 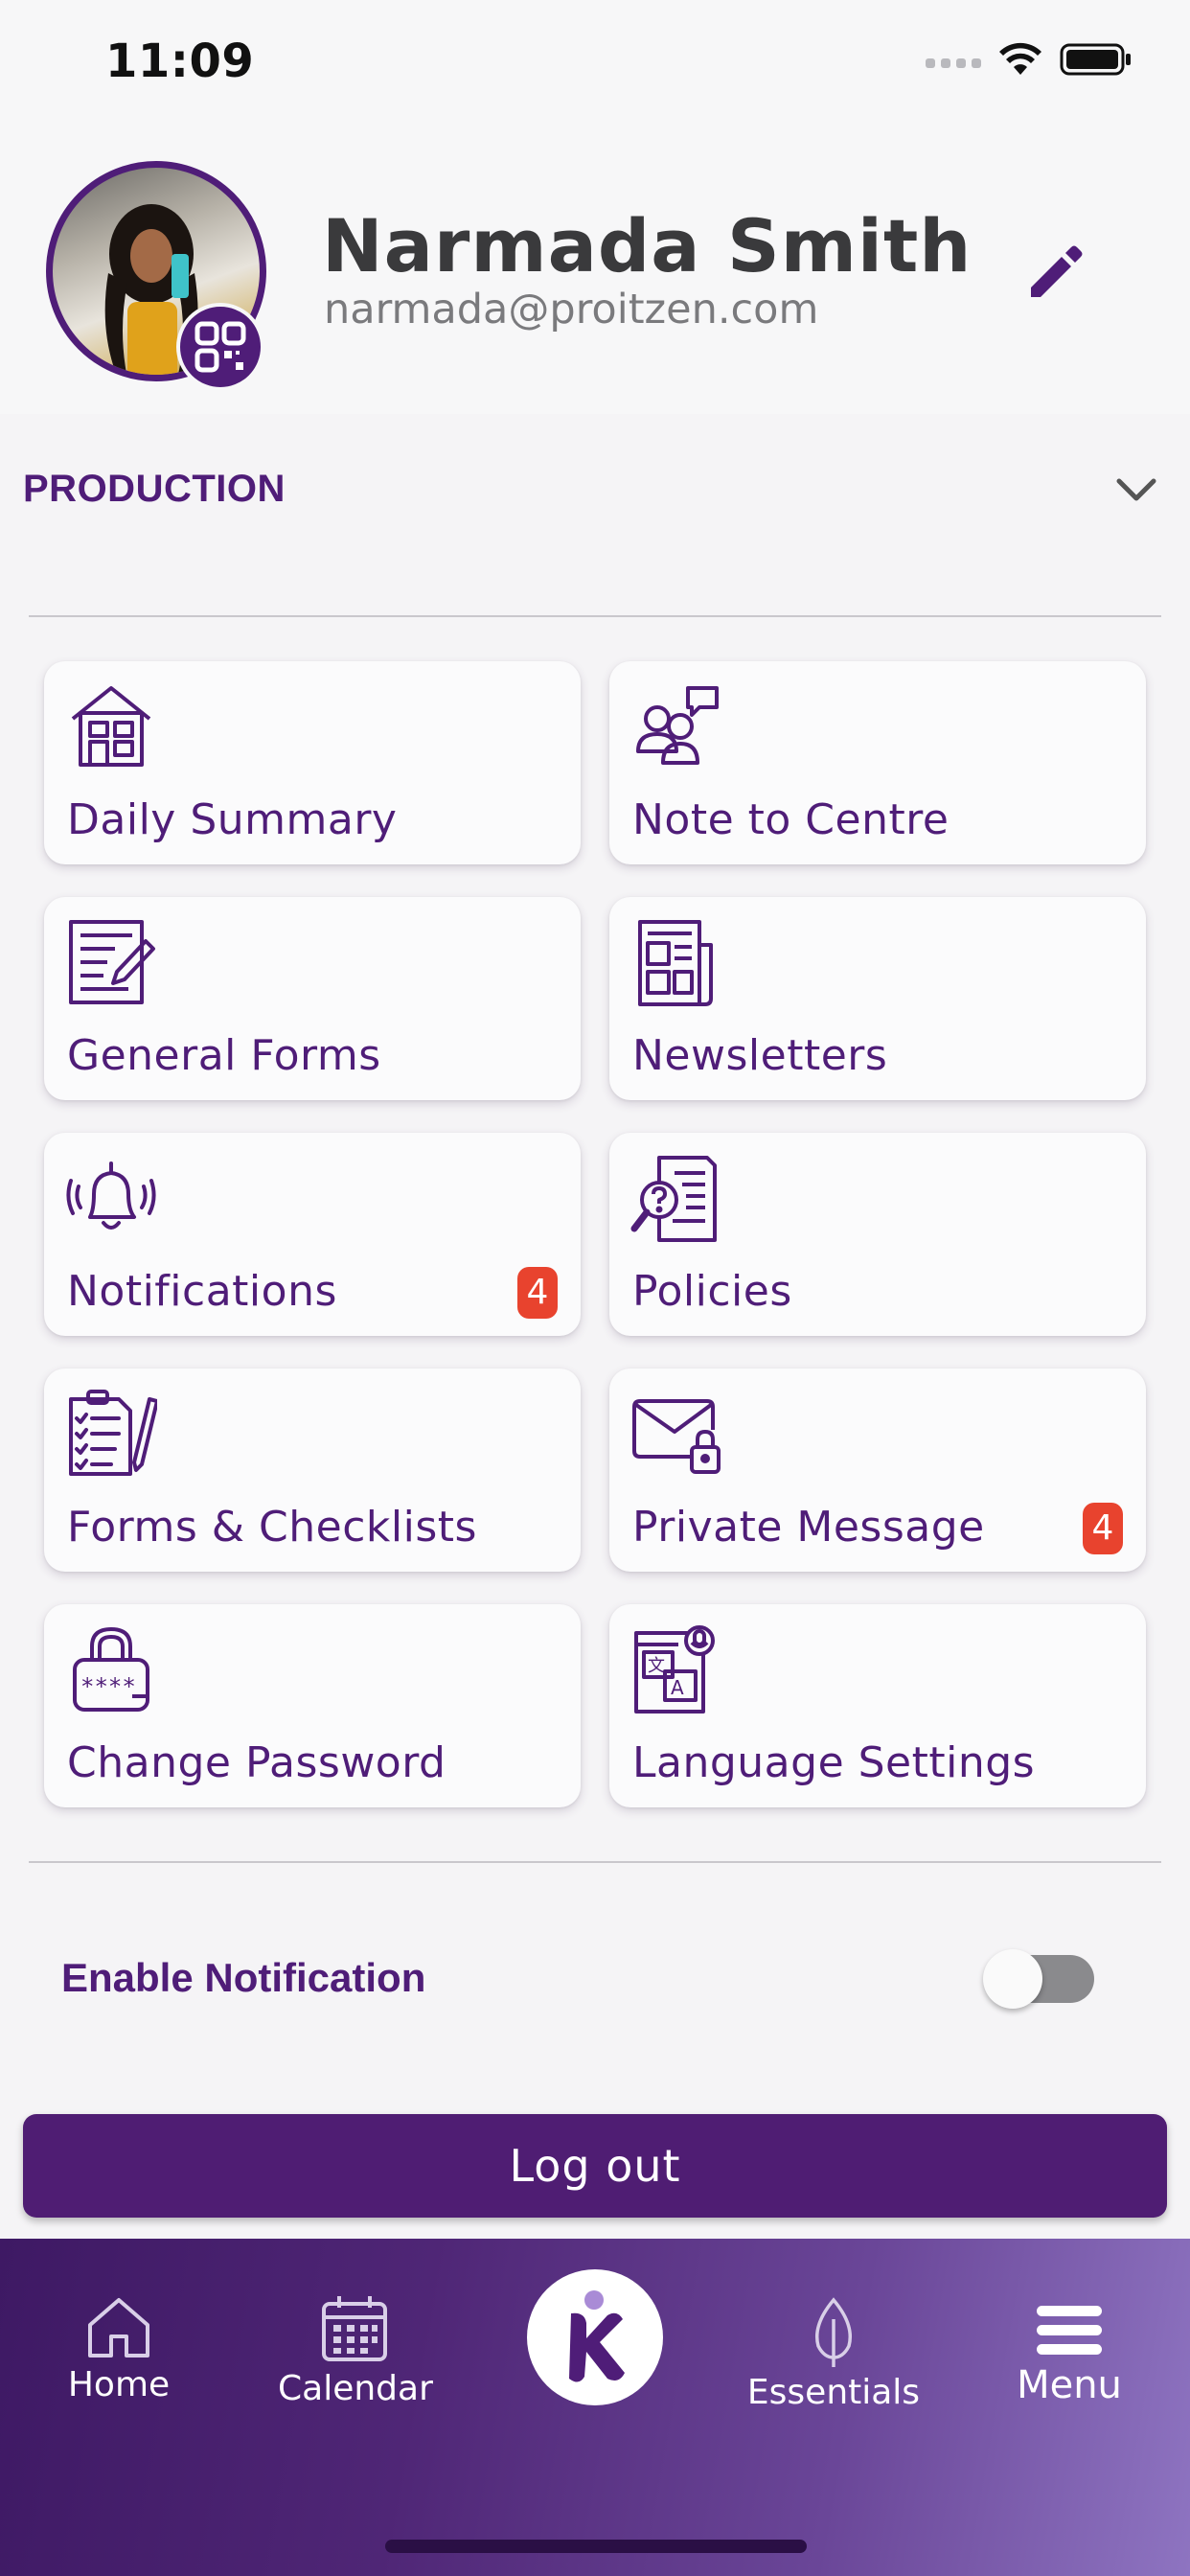 What do you see at coordinates (953, 63) in the screenshot?
I see `cellular-signal-icon` at bounding box center [953, 63].